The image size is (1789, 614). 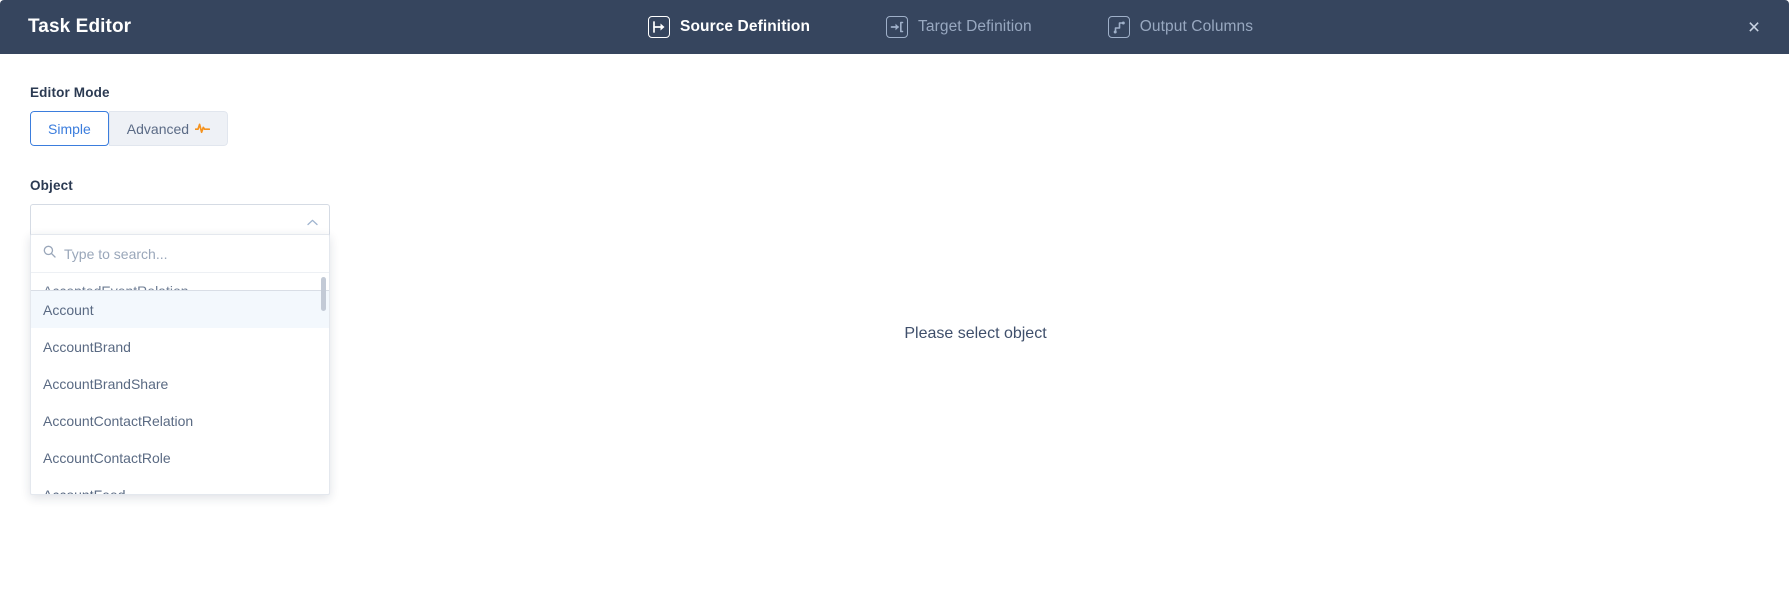 What do you see at coordinates (118, 420) in the screenshot?
I see `dropdown-option-label: AccountContactRelation` at bounding box center [118, 420].